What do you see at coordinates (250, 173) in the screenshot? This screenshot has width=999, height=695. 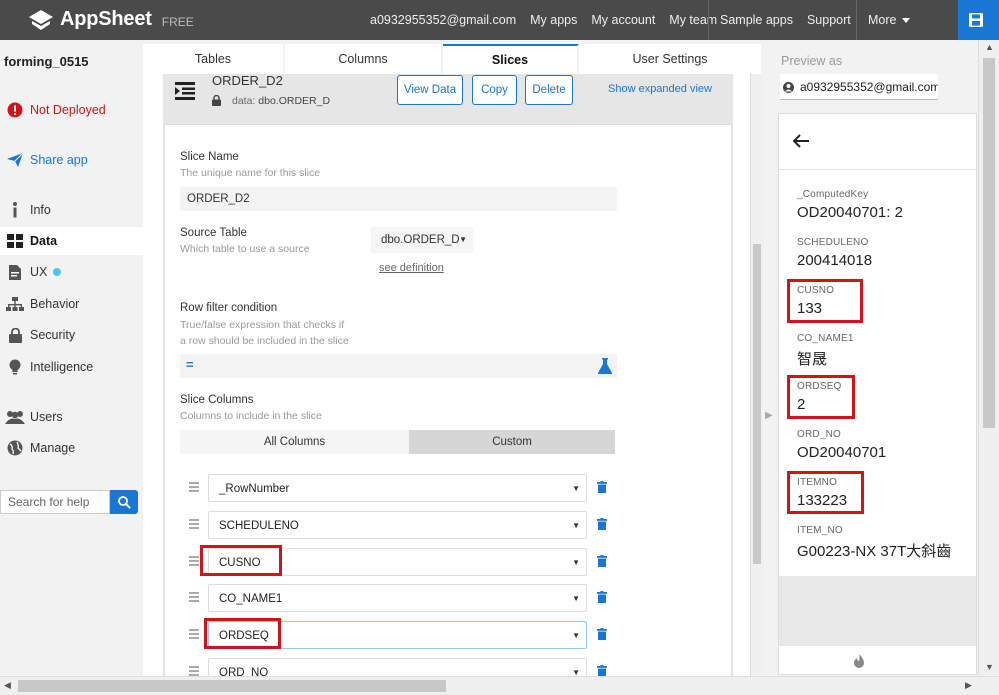 I see `slice-name-desc: The unique name for this slice` at bounding box center [250, 173].